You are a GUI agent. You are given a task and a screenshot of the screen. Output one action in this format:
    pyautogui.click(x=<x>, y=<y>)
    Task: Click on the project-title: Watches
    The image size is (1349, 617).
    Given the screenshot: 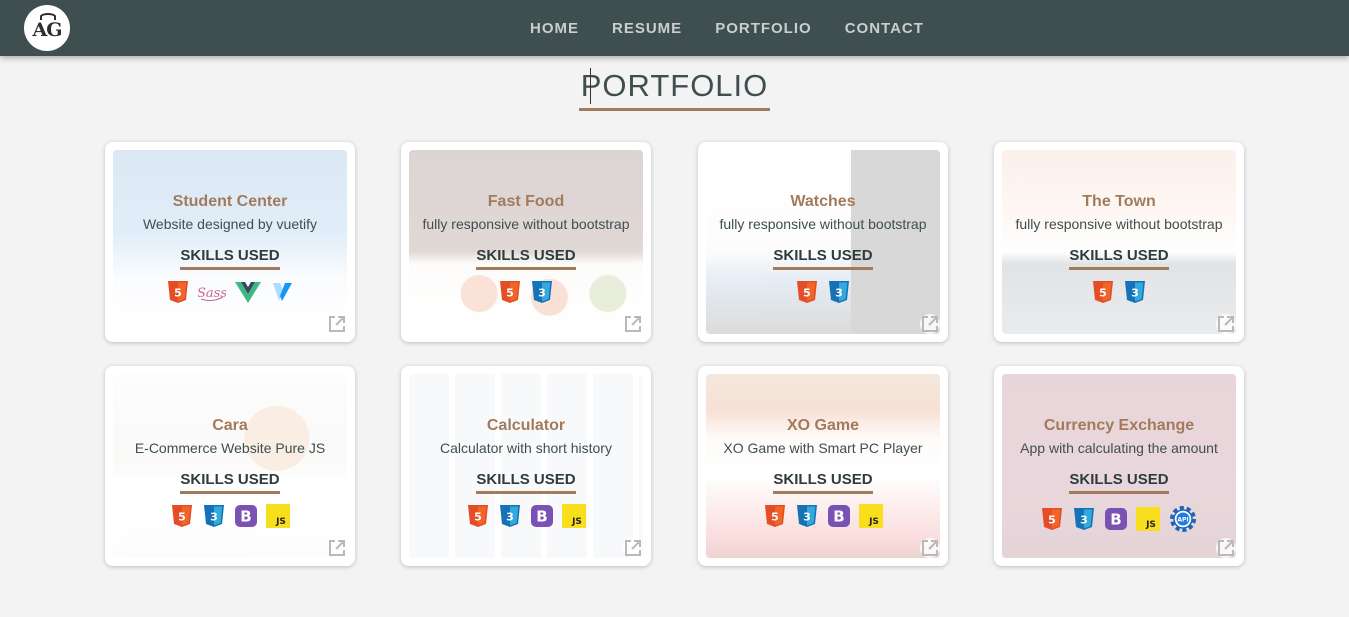 What is the action you would take?
    pyautogui.click(x=823, y=201)
    